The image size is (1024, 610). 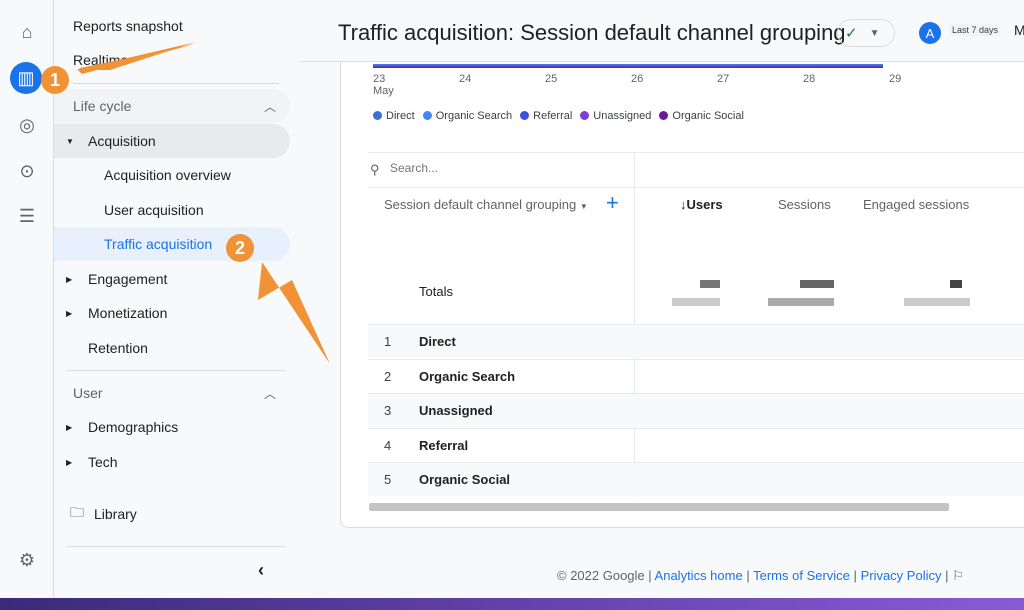 What do you see at coordinates (55, 80) in the screenshot?
I see `step-badge-1: 1` at bounding box center [55, 80].